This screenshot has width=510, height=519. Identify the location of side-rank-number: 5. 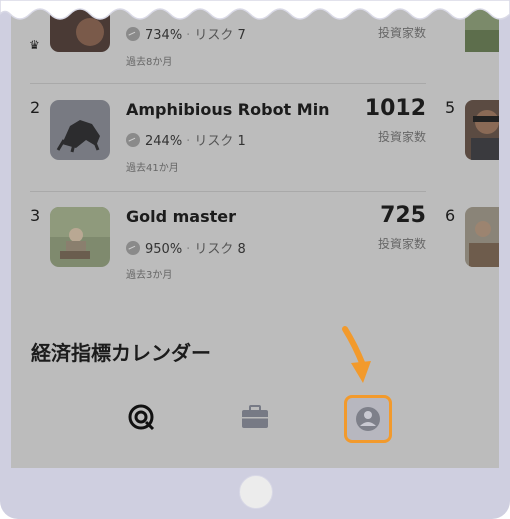
(450, 107).